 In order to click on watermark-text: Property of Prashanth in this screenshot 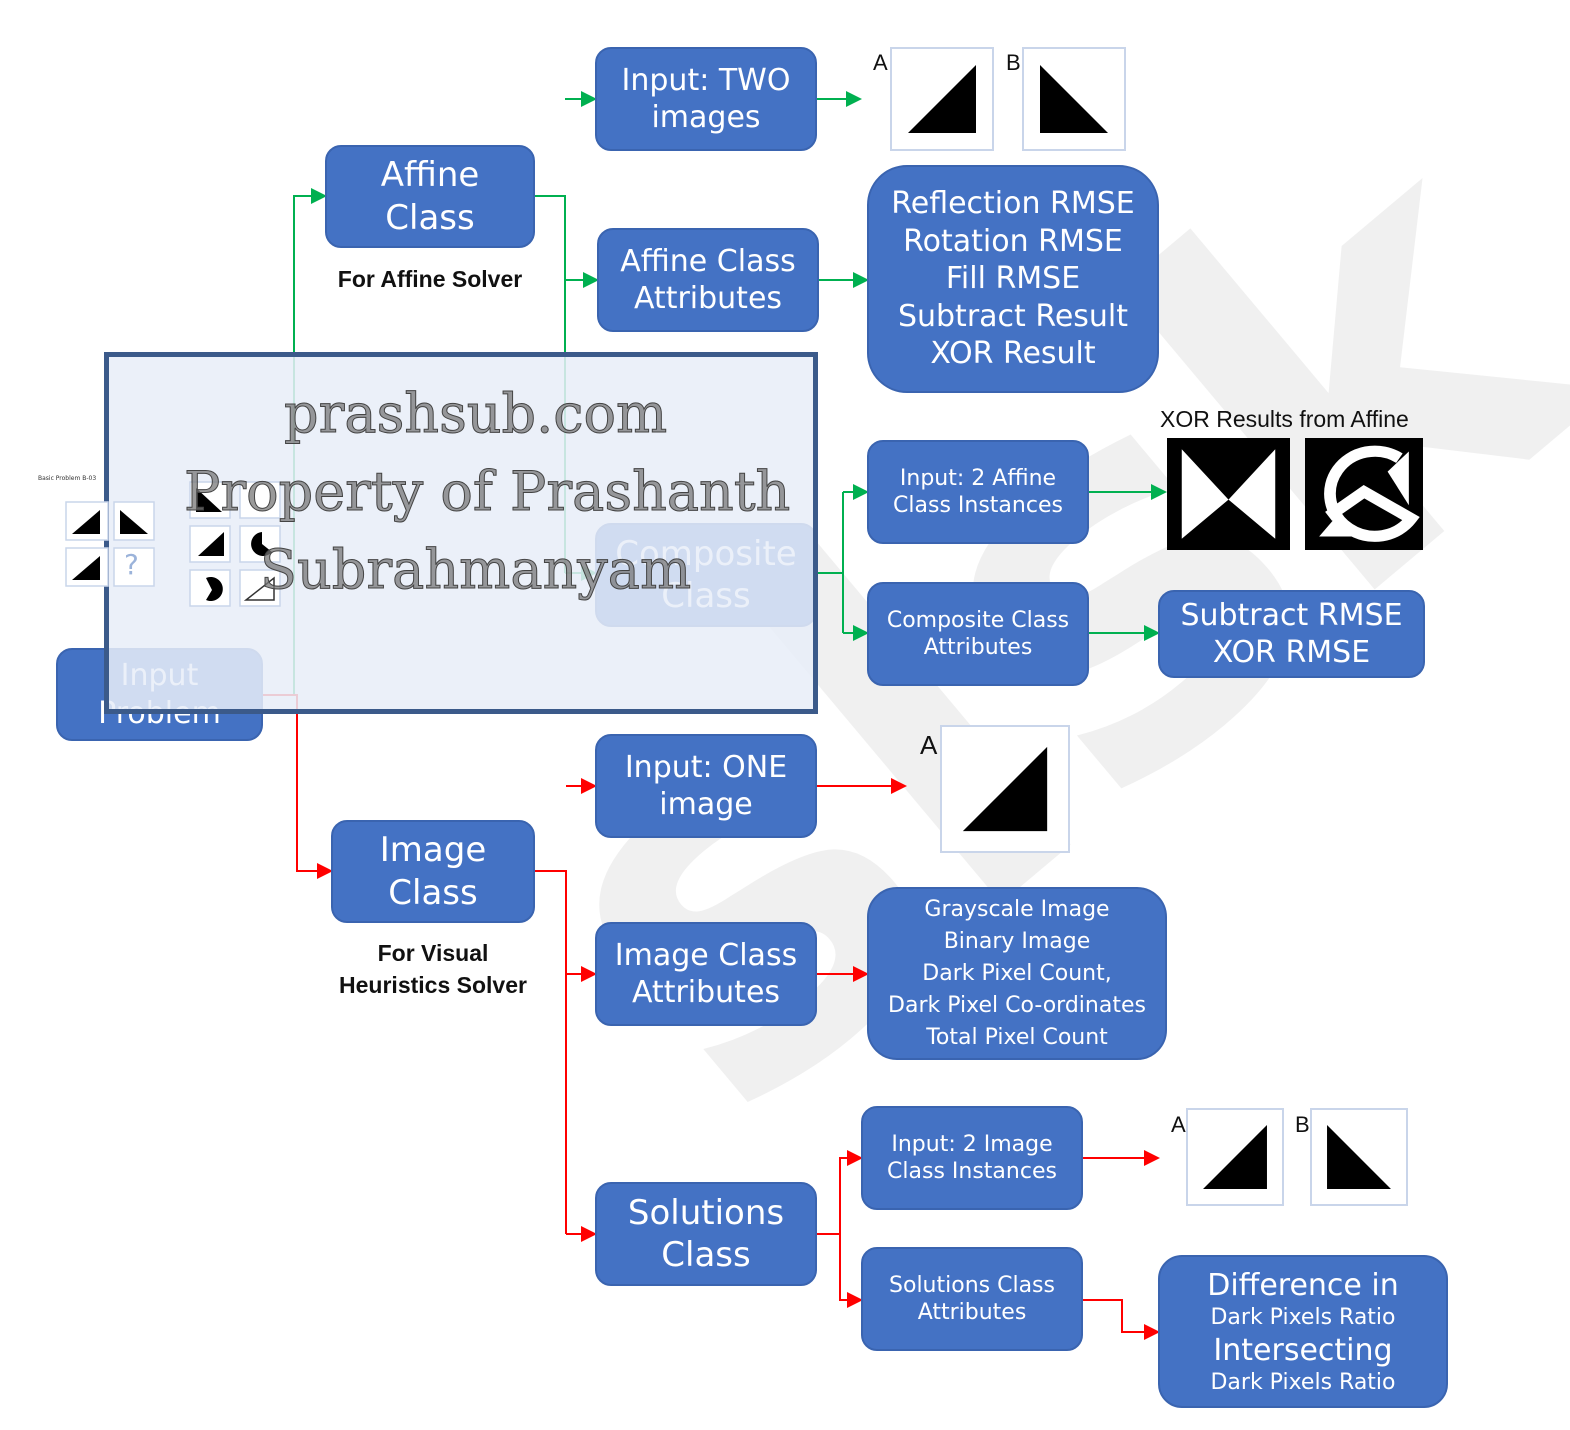, I will do `click(487, 492)`.